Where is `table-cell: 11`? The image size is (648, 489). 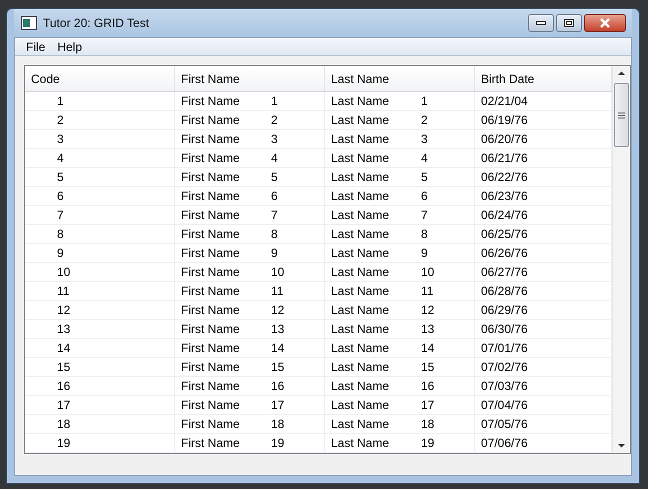
table-cell: 11 is located at coordinates (100, 291).